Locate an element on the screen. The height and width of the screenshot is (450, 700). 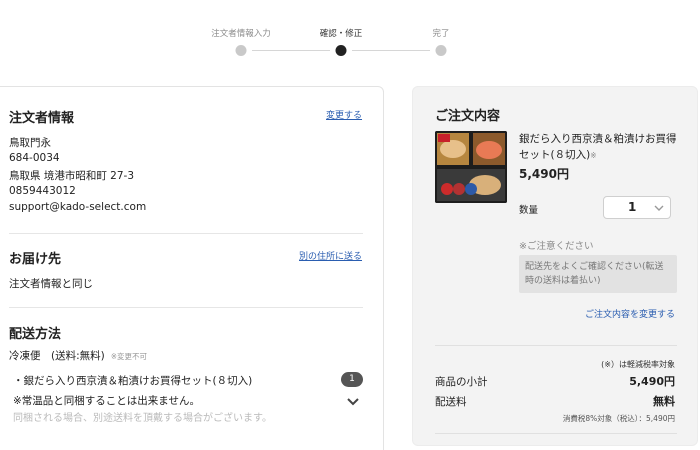
send-other-address-link: 別の住所に送る is located at coordinates (330, 255).